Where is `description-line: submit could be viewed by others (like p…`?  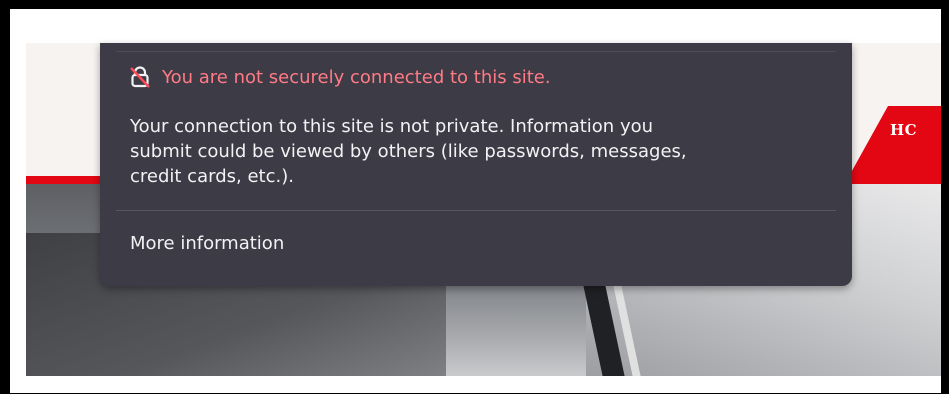 description-line: submit could be viewed by others (like p… is located at coordinates (408, 151).